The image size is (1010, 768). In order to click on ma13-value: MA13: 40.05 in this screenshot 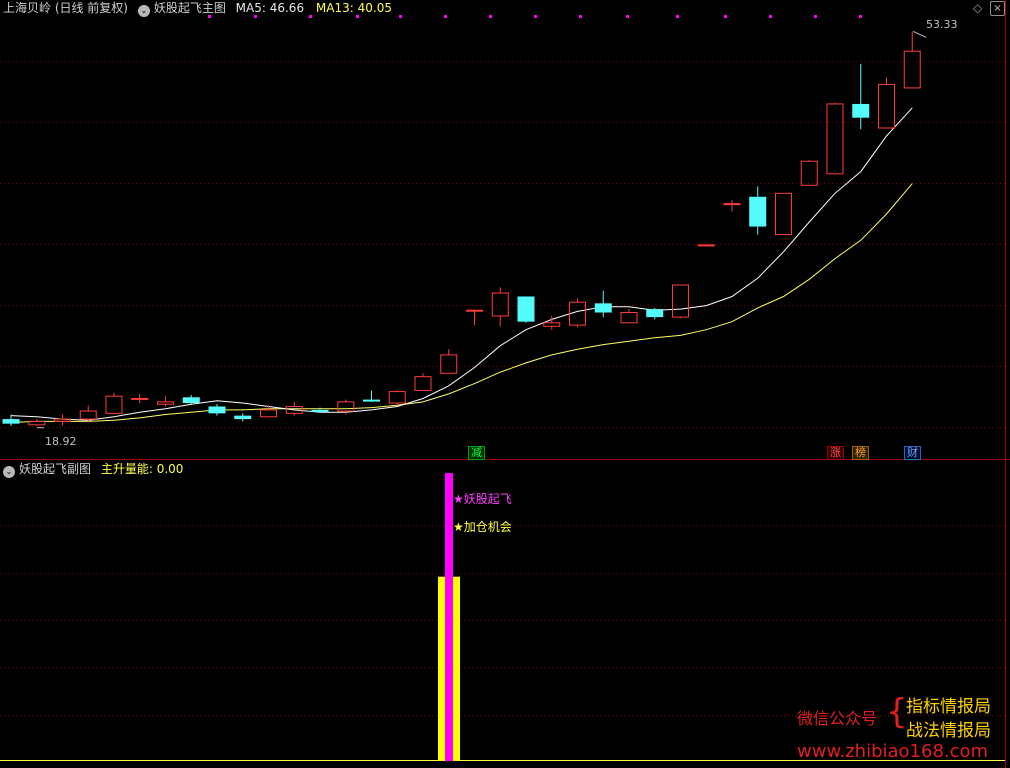, I will do `click(353, 8)`.